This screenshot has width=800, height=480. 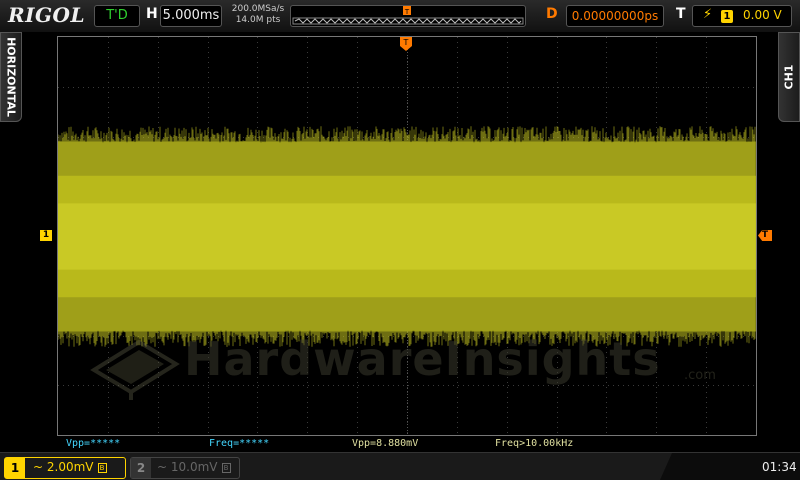 I want to click on channel-2-scale: ~ 10.0mV B, so click(x=194, y=467).